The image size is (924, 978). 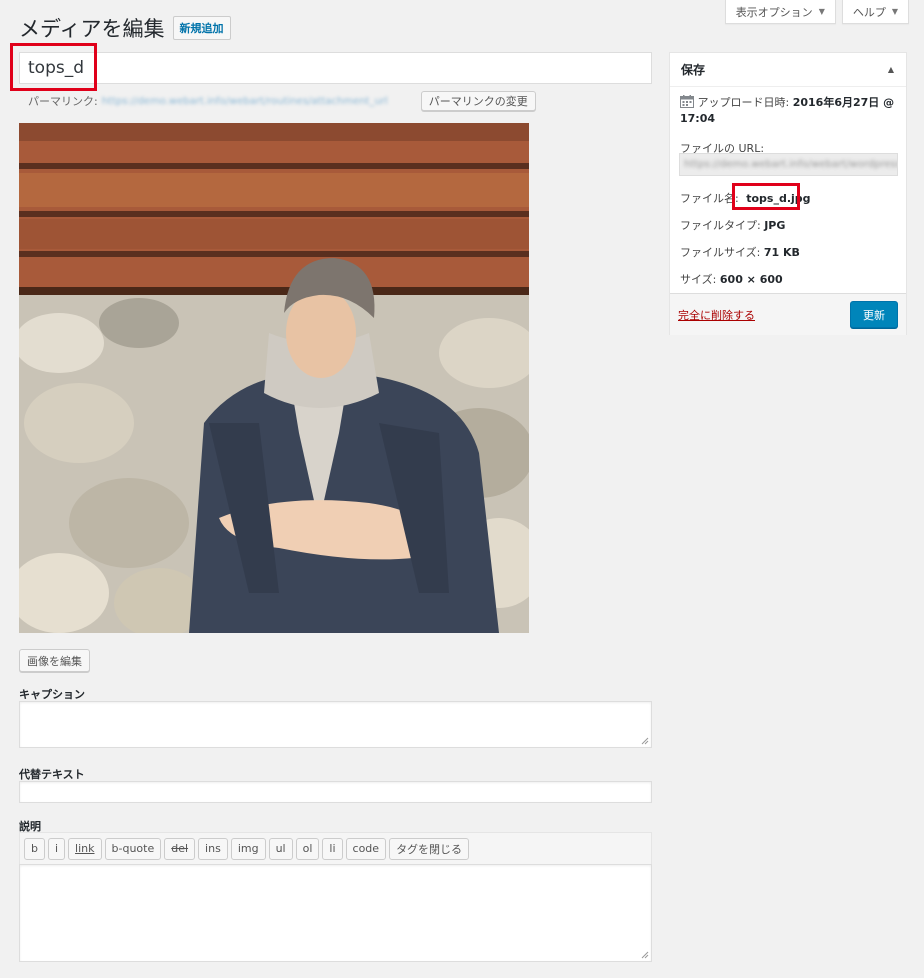 I want to click on title-wrap: tops_d, so click(x=335, y=68).